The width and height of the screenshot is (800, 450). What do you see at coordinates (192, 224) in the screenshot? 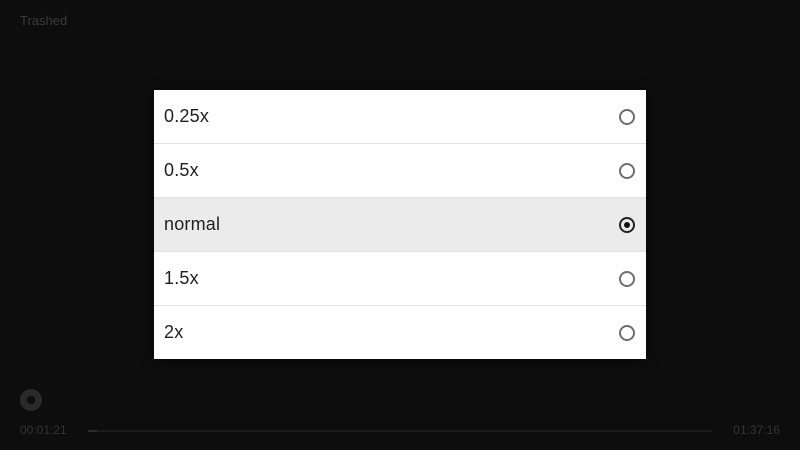
I see `speed-option-label: normal` at bounding box center [192, 224].